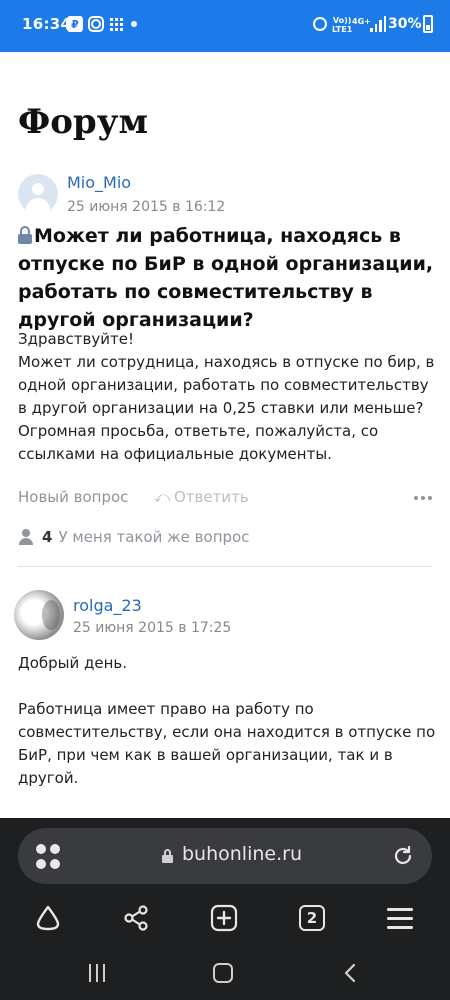 This screenshot has height=1000, width=450. What do you see at coordinates (134, 24) in the screenshot?
I see `notification-dot-icon` at bounding box center [134, 24].